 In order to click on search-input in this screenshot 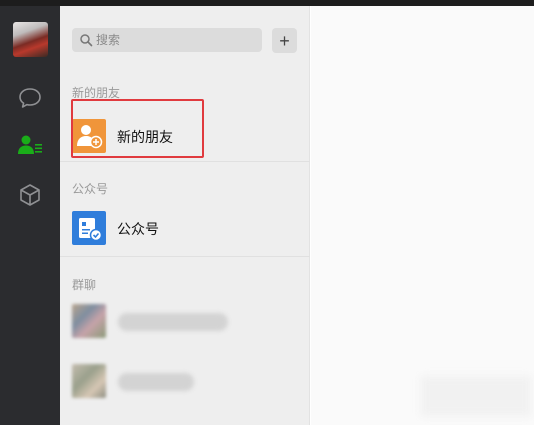, I will do `click(176, 40)`.